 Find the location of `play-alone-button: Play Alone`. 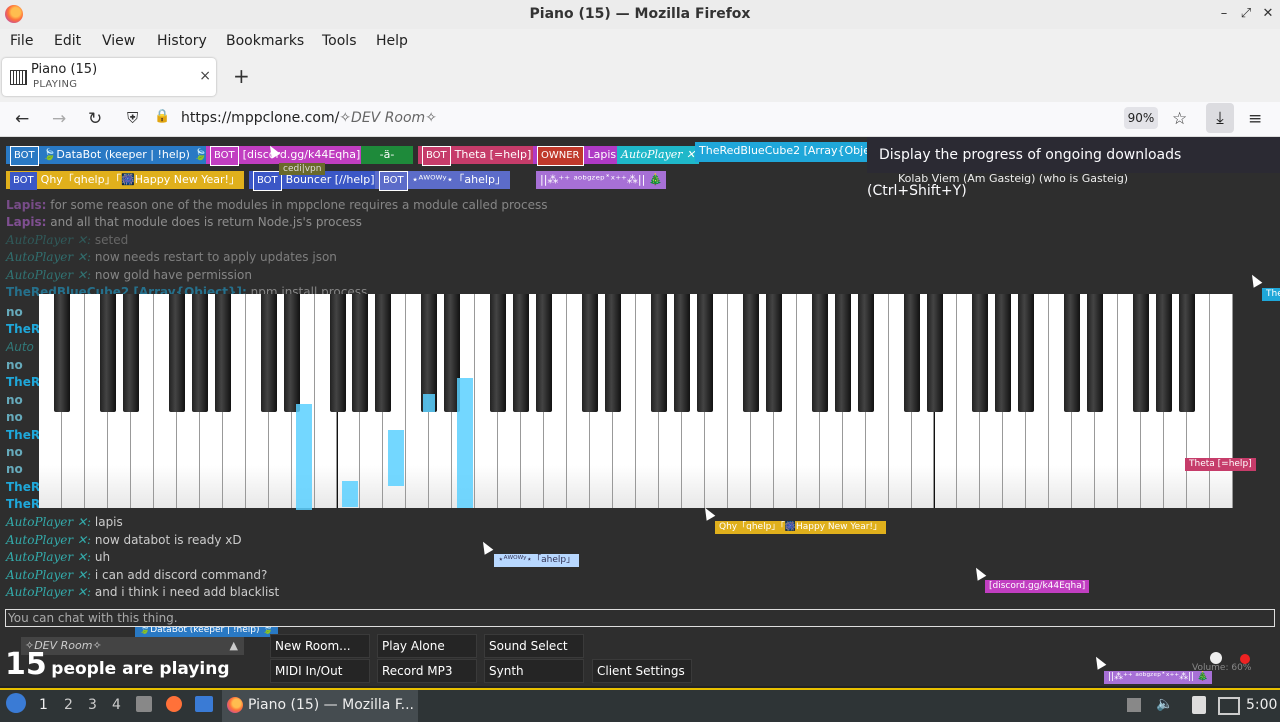

play-alone-button: Play Alone is located at coordinates (427, 646).